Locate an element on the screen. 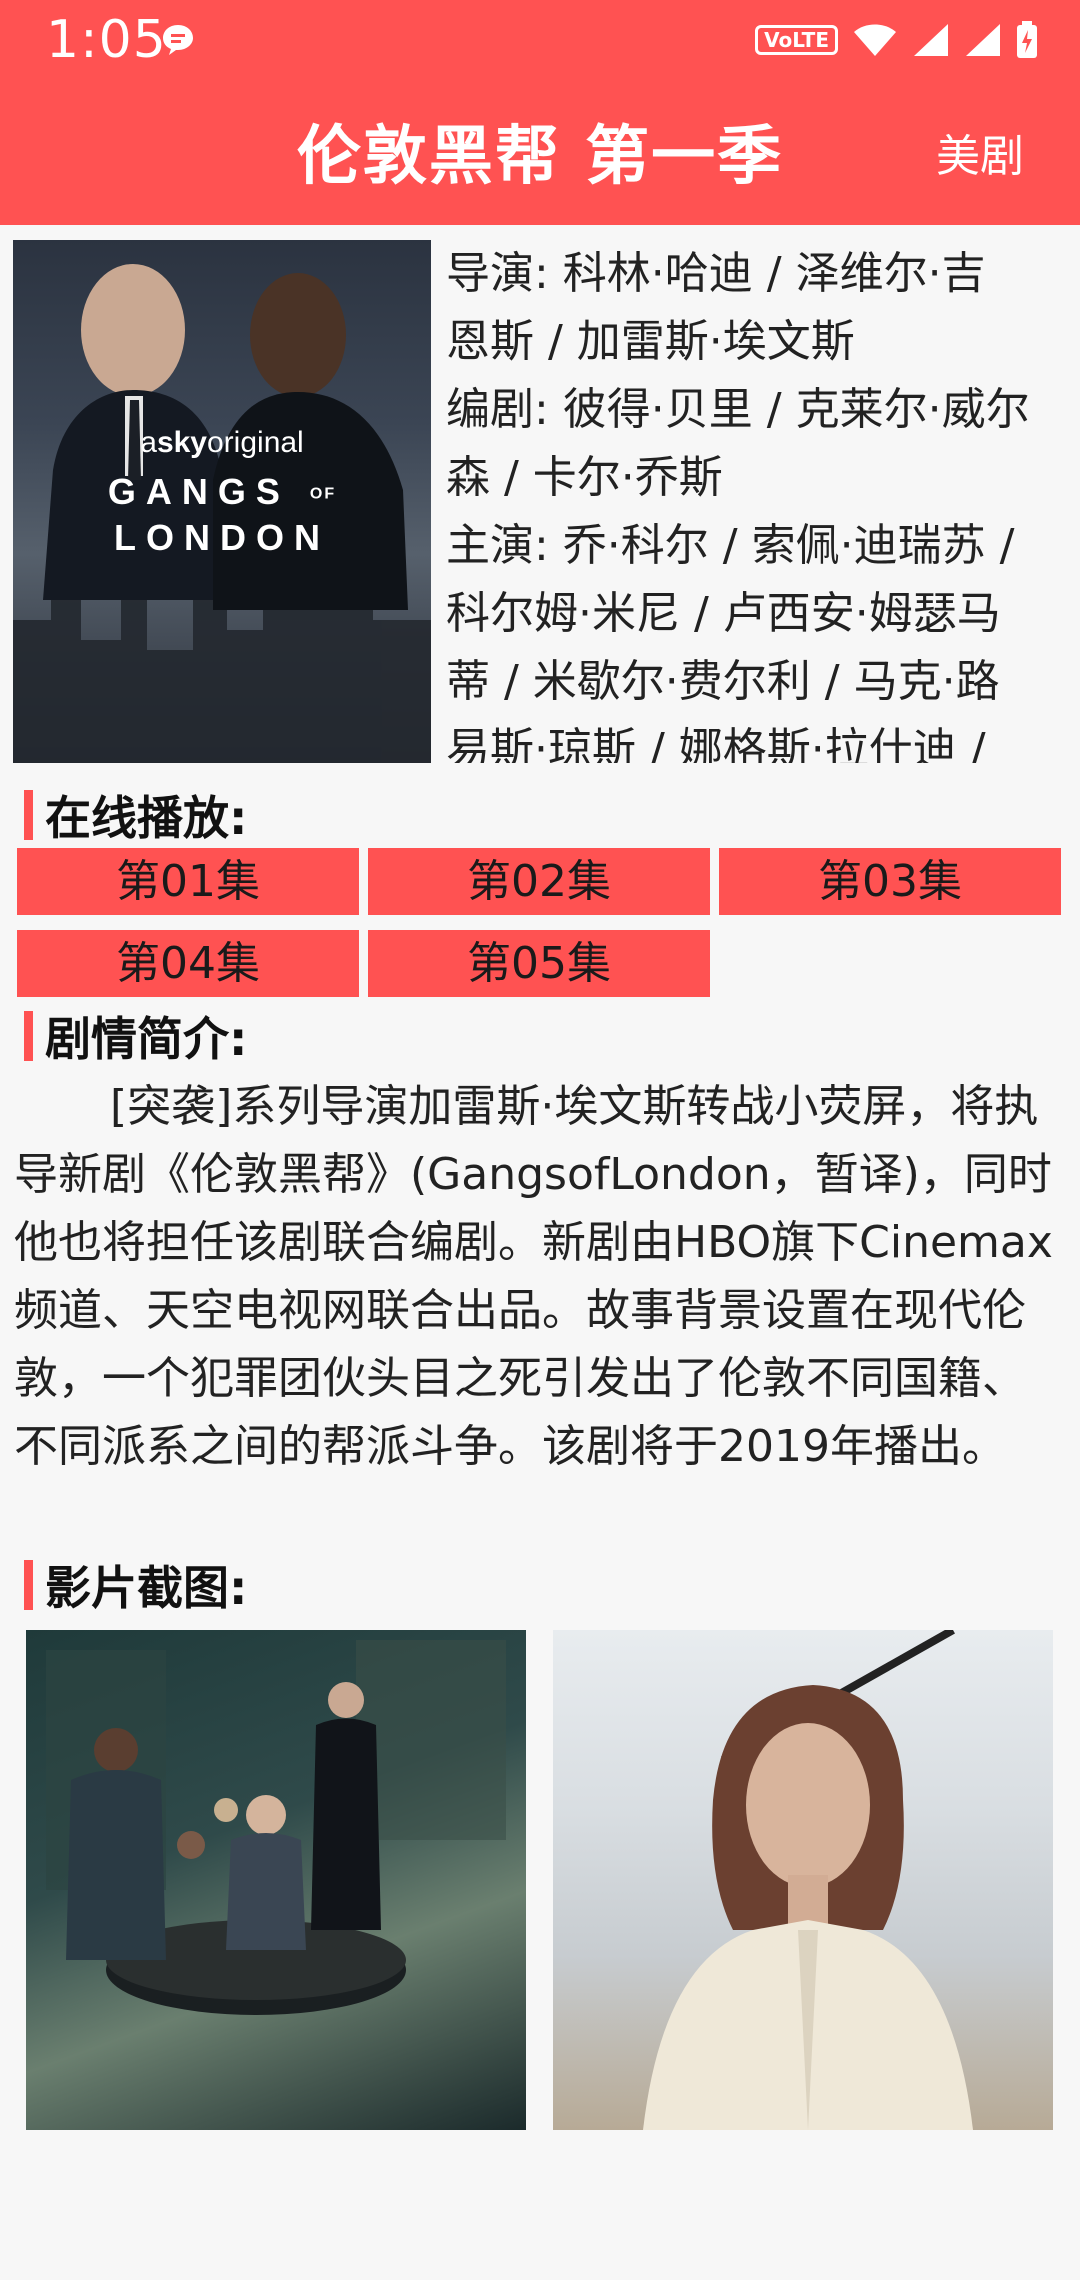 The width and height of the screenshot is (1080, 2280). poster-brand: askyoriginal is located at coordinates (222, 443).